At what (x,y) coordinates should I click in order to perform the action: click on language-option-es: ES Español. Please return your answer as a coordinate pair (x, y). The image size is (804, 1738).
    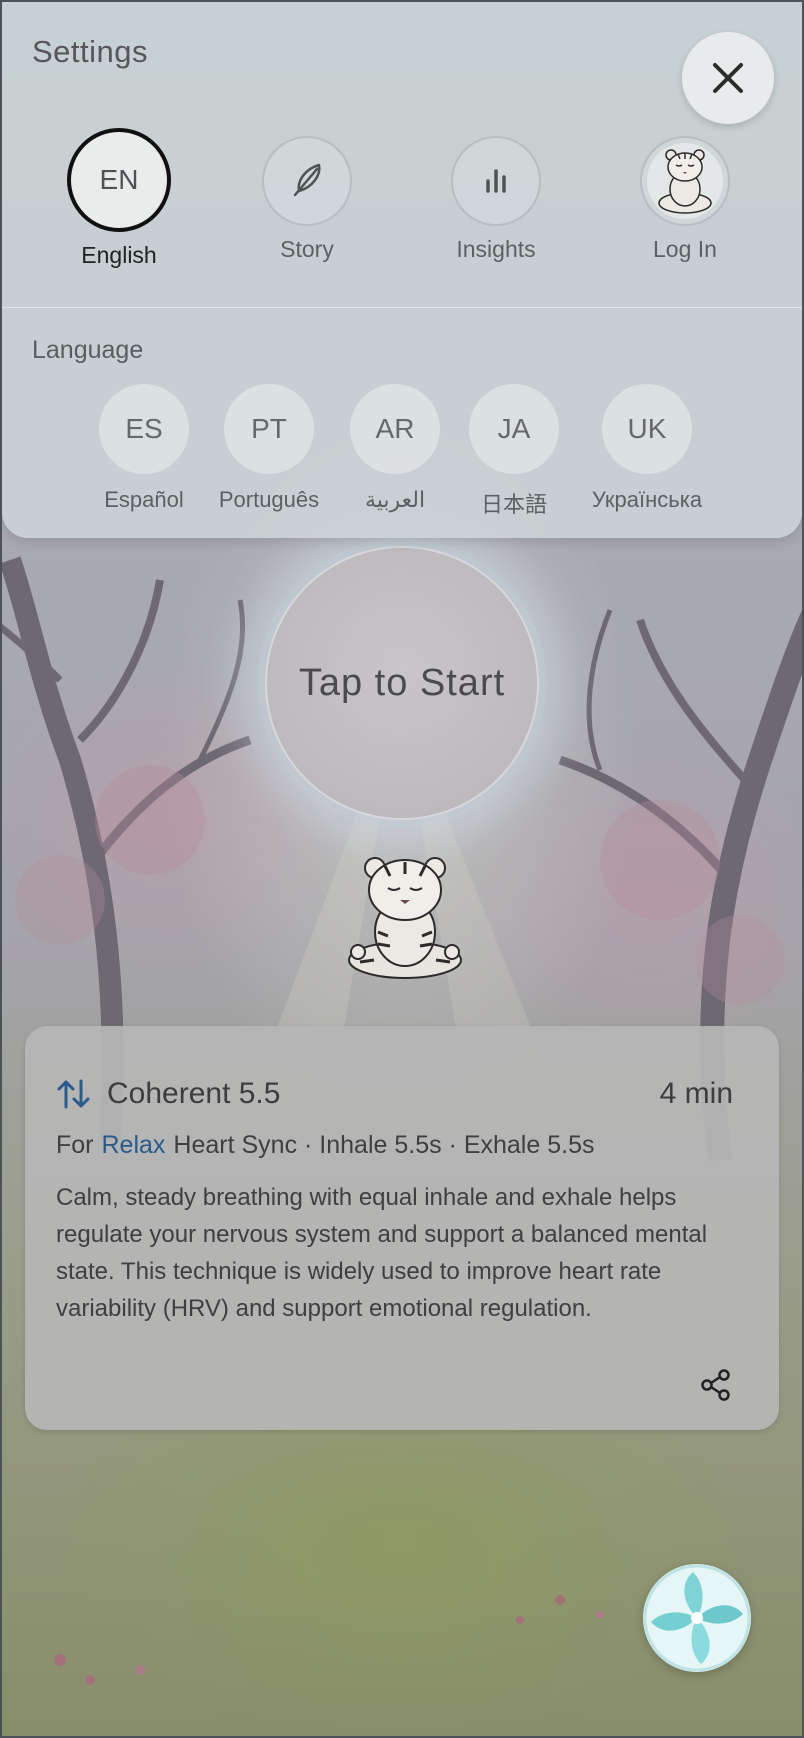
    Looking at the image, I should click on (144, 448).